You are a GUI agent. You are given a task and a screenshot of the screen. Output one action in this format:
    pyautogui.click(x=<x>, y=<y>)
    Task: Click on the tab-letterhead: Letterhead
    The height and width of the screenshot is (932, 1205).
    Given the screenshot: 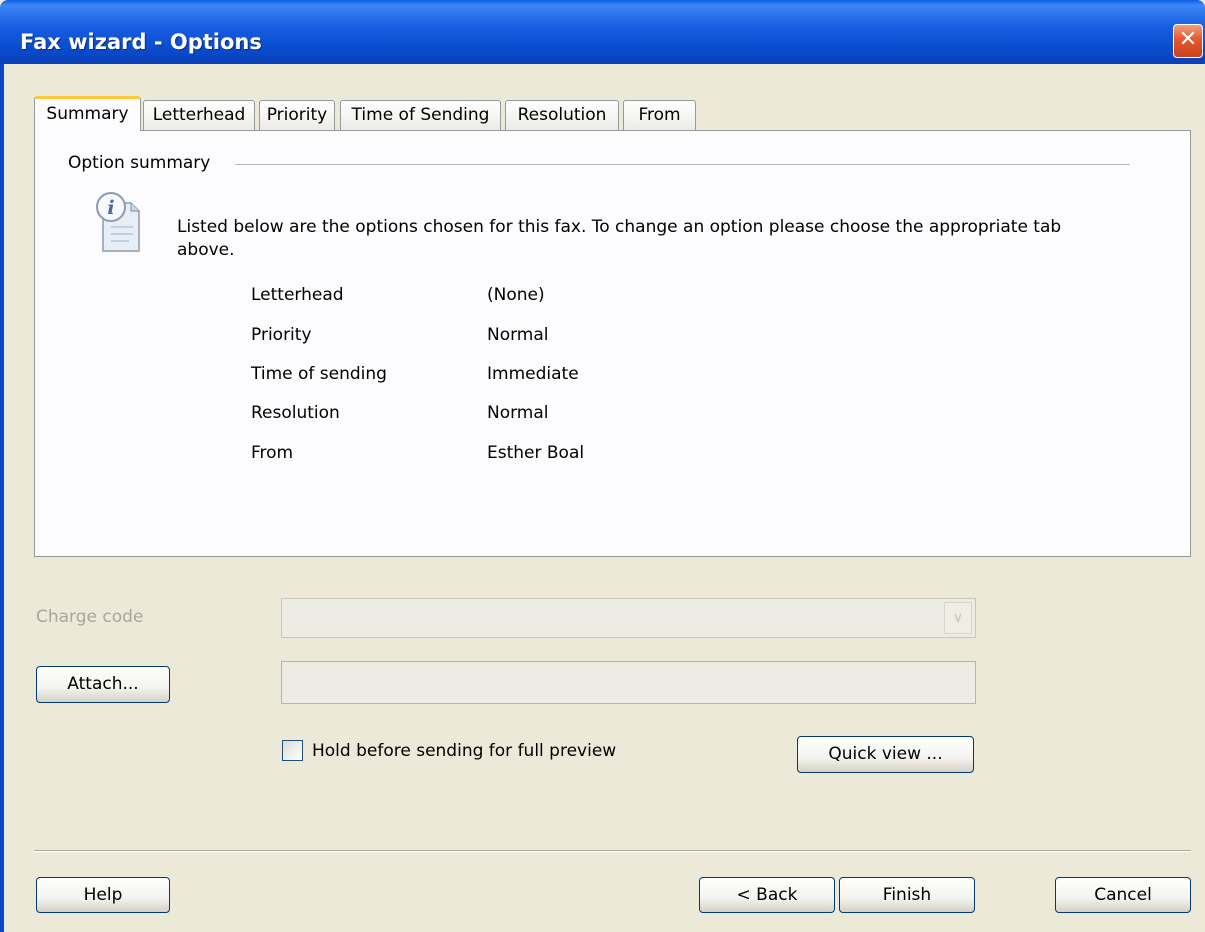 What is the action you would take?
    pyautogui.click(x=199, y=115)
    